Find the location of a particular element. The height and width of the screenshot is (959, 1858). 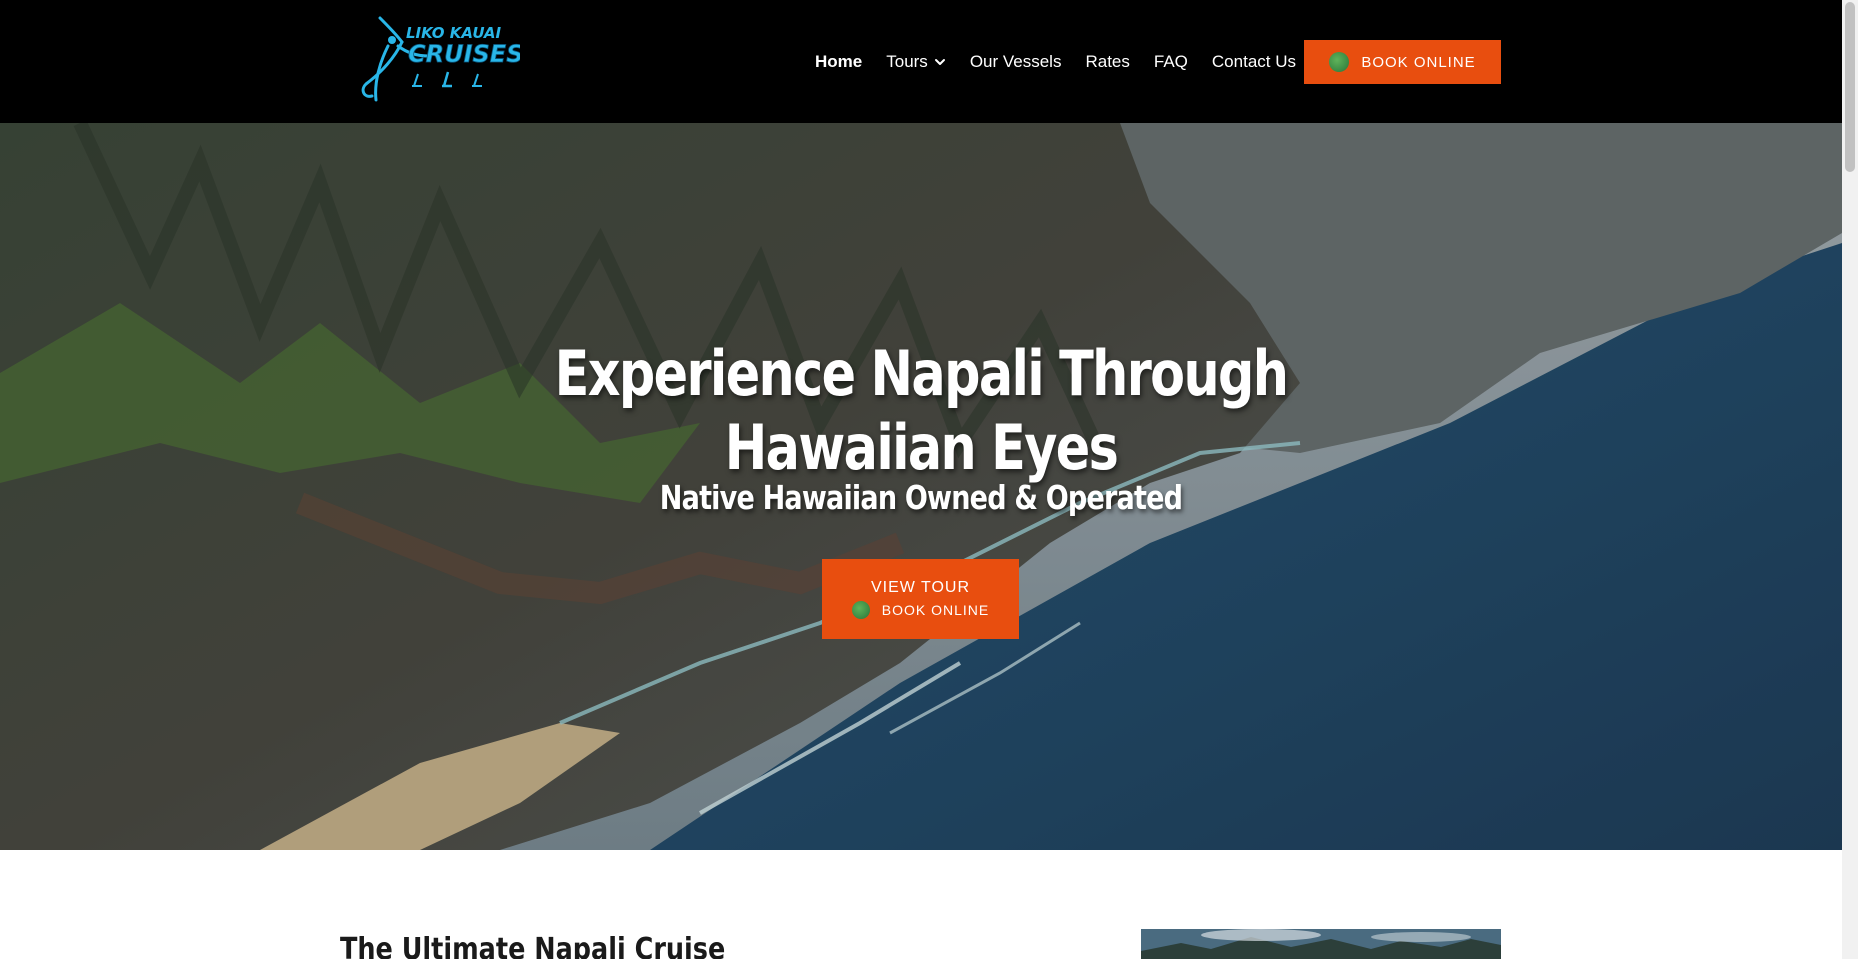

hero-subtitle: Native Hawaiian Owned & Operated is located at coordinates (921, 497).